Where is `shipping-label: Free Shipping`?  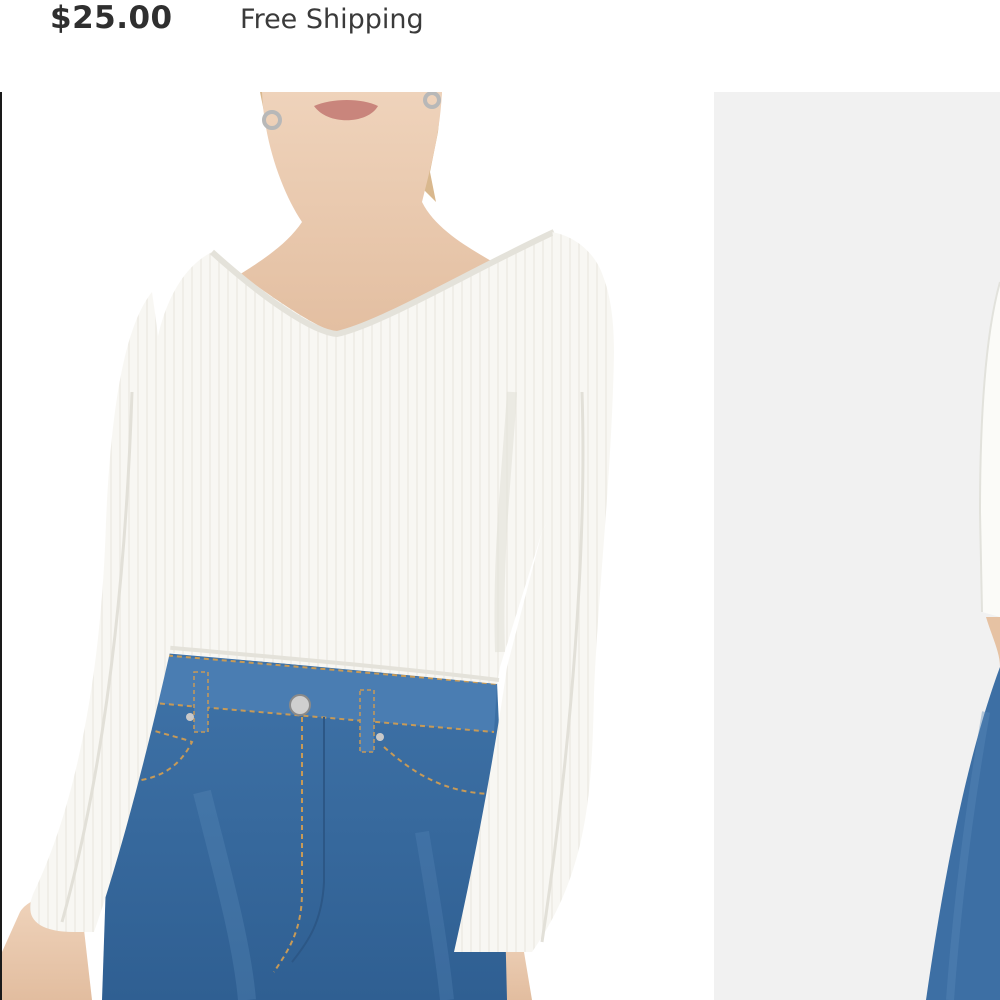 shipping-label: Free Shipping is located at coordinates (332, 19).